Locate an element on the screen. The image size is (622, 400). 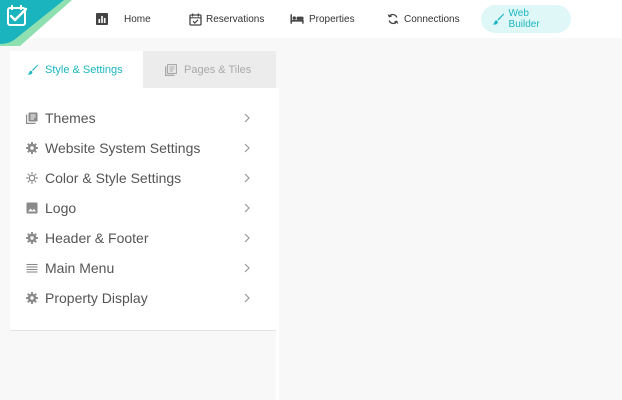
image-icon is located at coordinates (32, 208).